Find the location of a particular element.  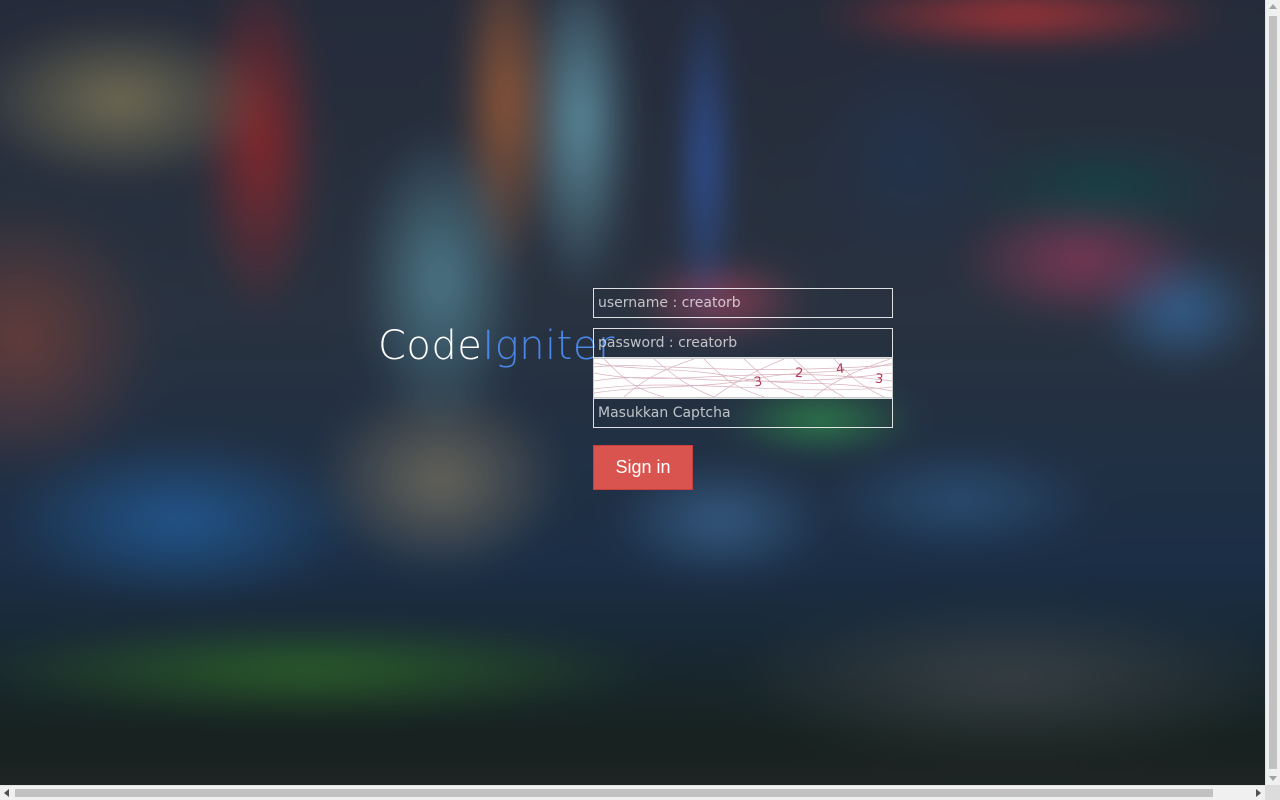

codeigniter-logo: CodeIgniter is located at coordinates (496, 346).